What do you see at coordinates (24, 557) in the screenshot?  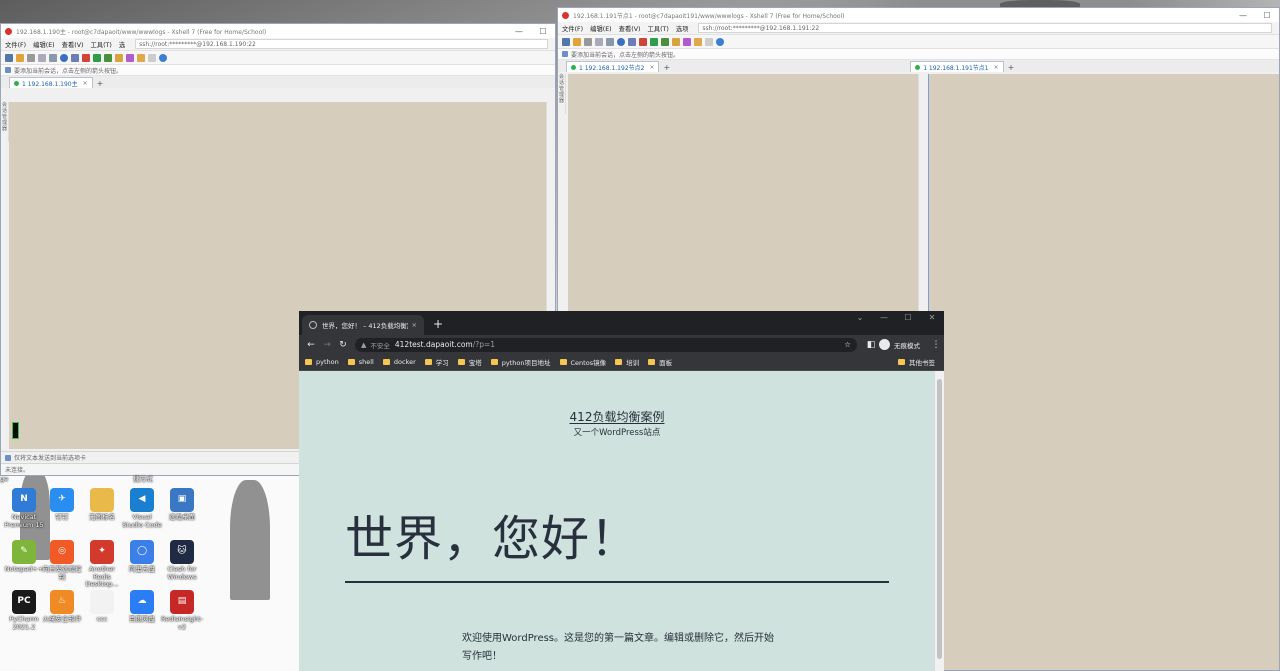 I see `desktop-icon: ✎ Notepad++` at bounding box center [24, 557].